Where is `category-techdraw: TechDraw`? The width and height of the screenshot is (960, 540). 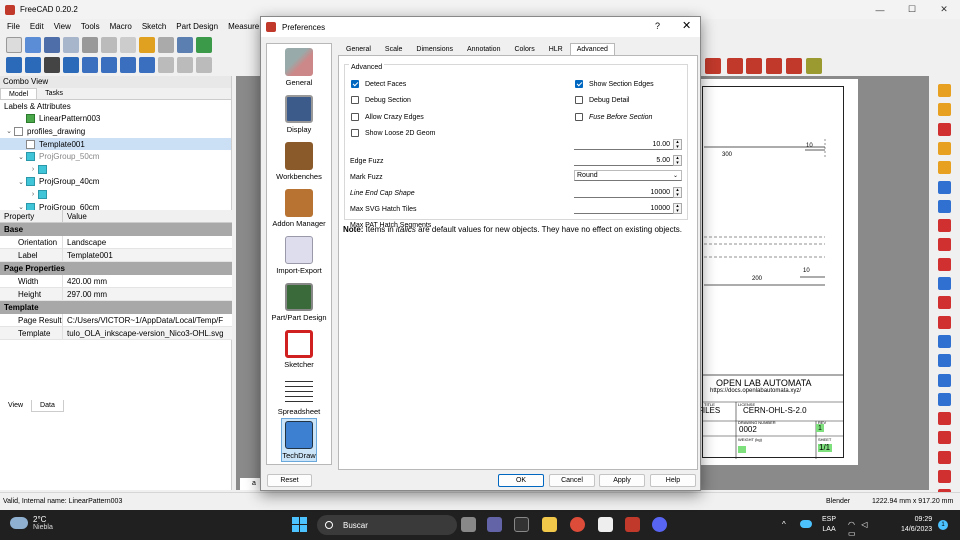 category-techdraw: TechDraw is located at coordinates (299, 440).